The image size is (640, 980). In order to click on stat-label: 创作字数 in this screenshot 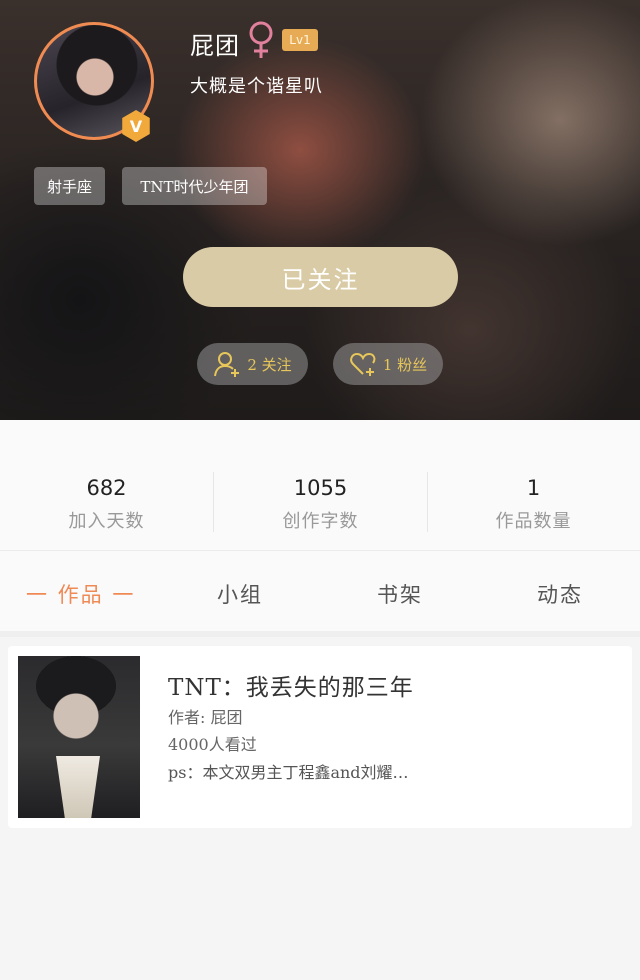, I will do `click(320, 521)`.